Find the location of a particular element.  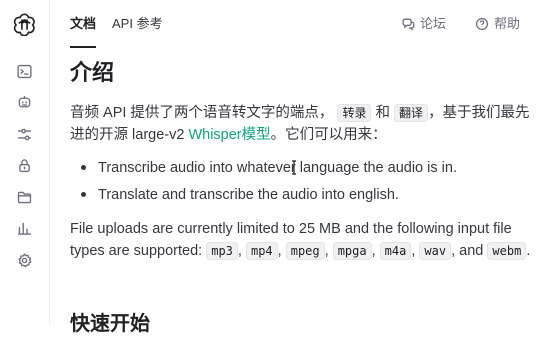

help-circle-icon is located at coordinates (482, 24).